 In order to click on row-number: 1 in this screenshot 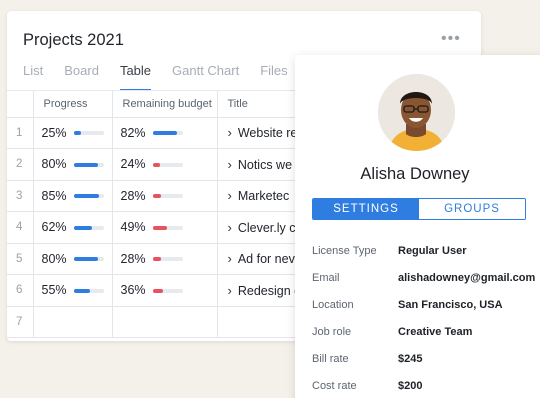, I will do `click(20, 133)`.